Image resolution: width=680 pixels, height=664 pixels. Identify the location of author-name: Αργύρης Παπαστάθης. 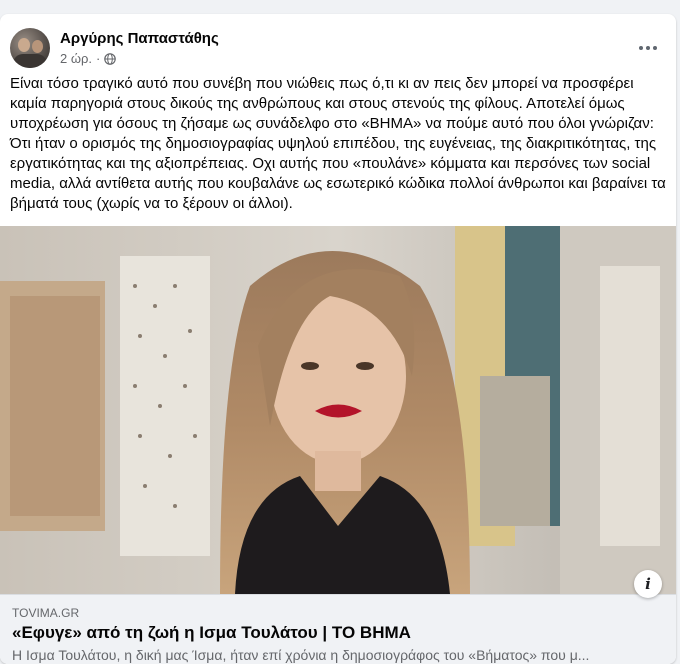
(139, 38).